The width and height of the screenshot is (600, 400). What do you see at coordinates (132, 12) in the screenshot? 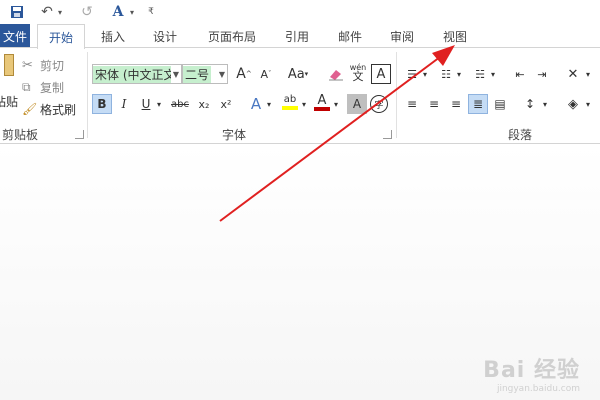
I see `text-style-dropdown-icon: ▾` at bounding box center [132, 12].